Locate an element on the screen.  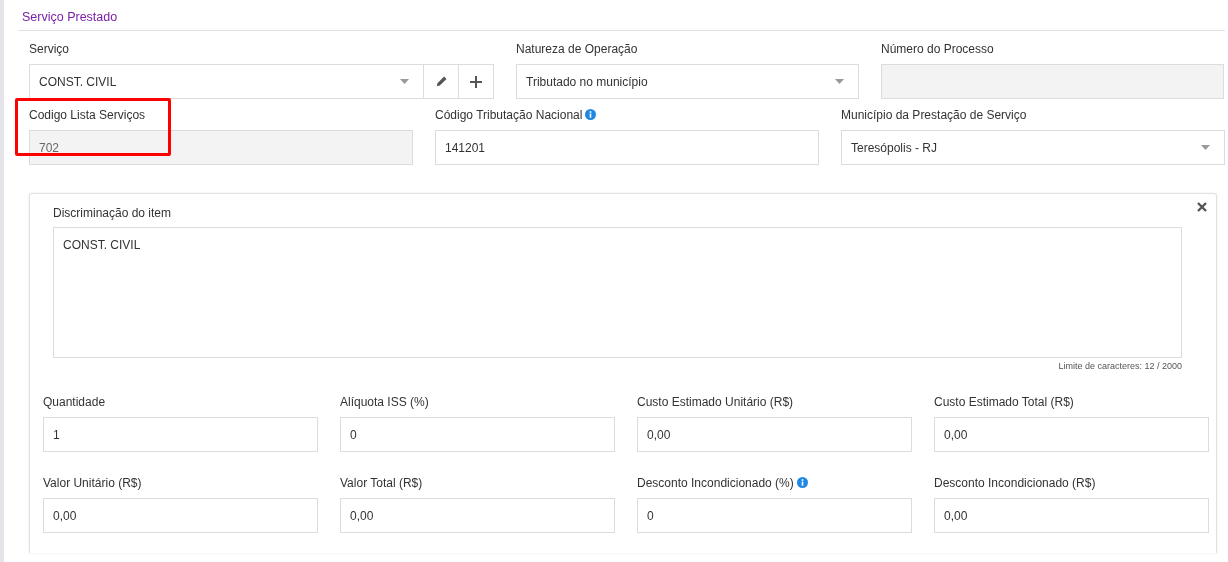
input-field: 1 is located at coordinates (180, 434).